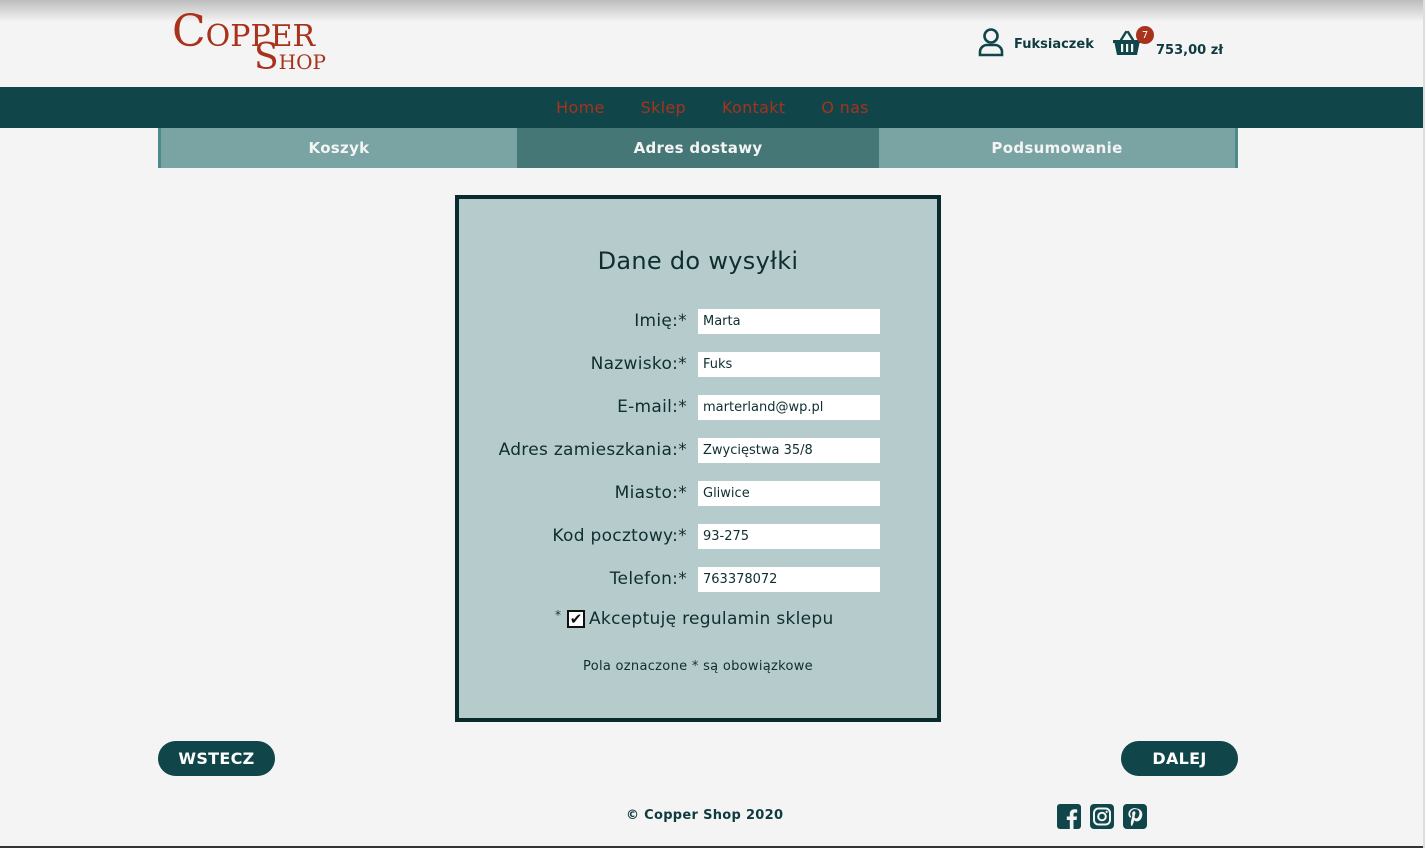  What do you see at coordinates (592, 450) in the screenshot?
I see `field-label: Adres zamieszkania:*` at bounding box center [592, 450].